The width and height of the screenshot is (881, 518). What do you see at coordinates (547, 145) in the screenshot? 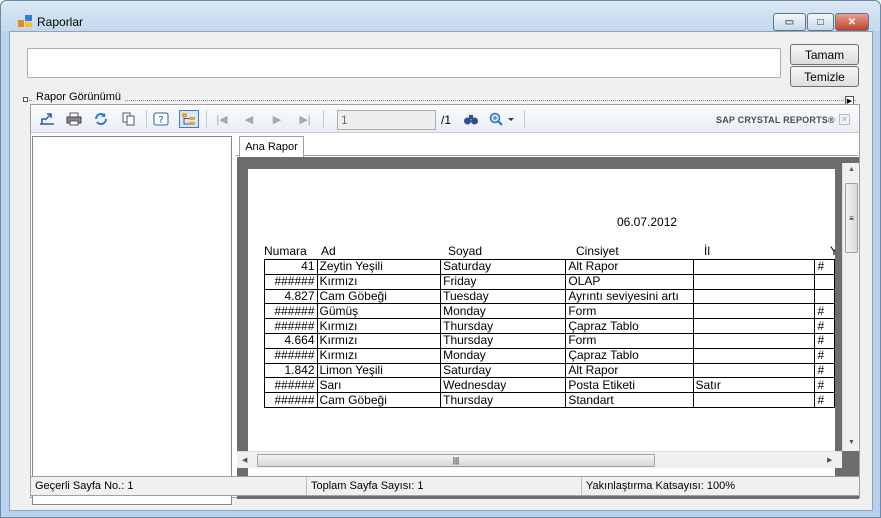
I see `report-tab-strip: Ana Rapor` at bounding box center [547, 145].